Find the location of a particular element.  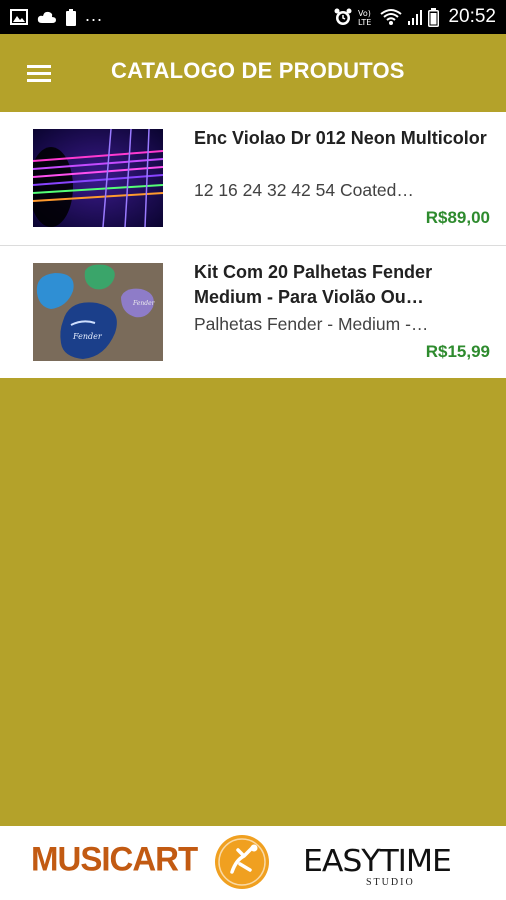

signal-icon is located at coordinates (415, 17).